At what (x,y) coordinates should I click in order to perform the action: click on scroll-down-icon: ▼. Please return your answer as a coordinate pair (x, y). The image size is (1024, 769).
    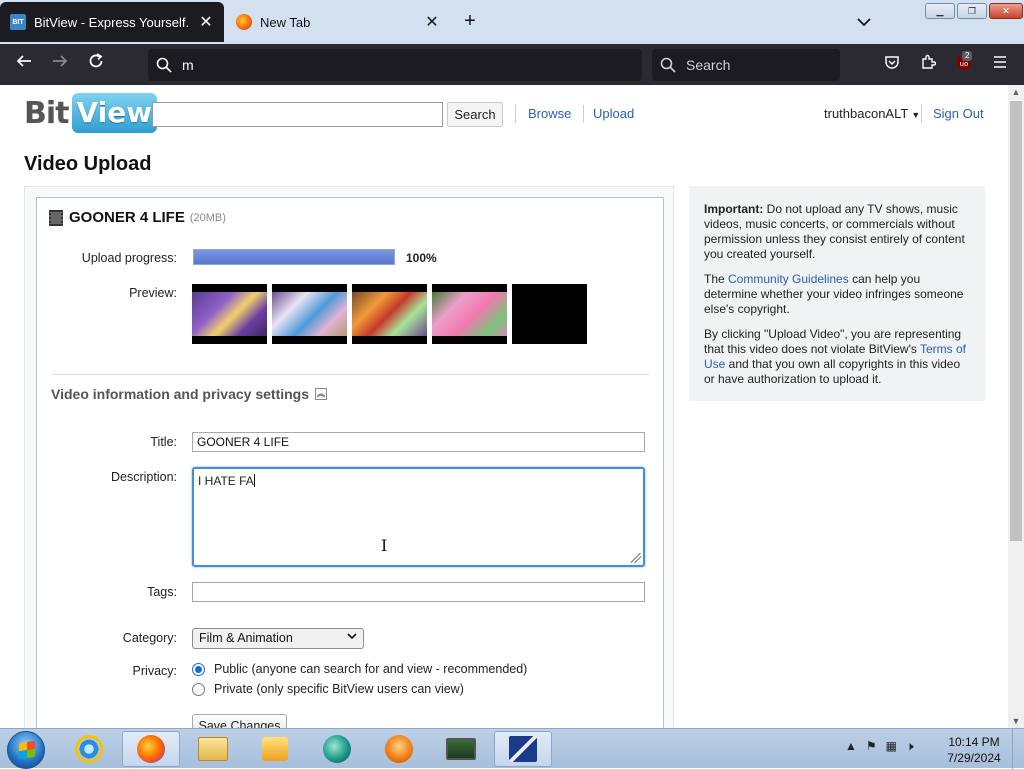
    Looking at the image, I should click on (1016, 721).